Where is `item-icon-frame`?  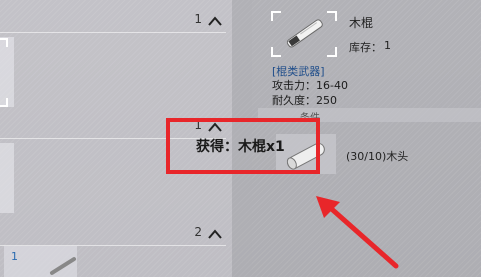 item-icon-frame is located at coordinates (304, 34).